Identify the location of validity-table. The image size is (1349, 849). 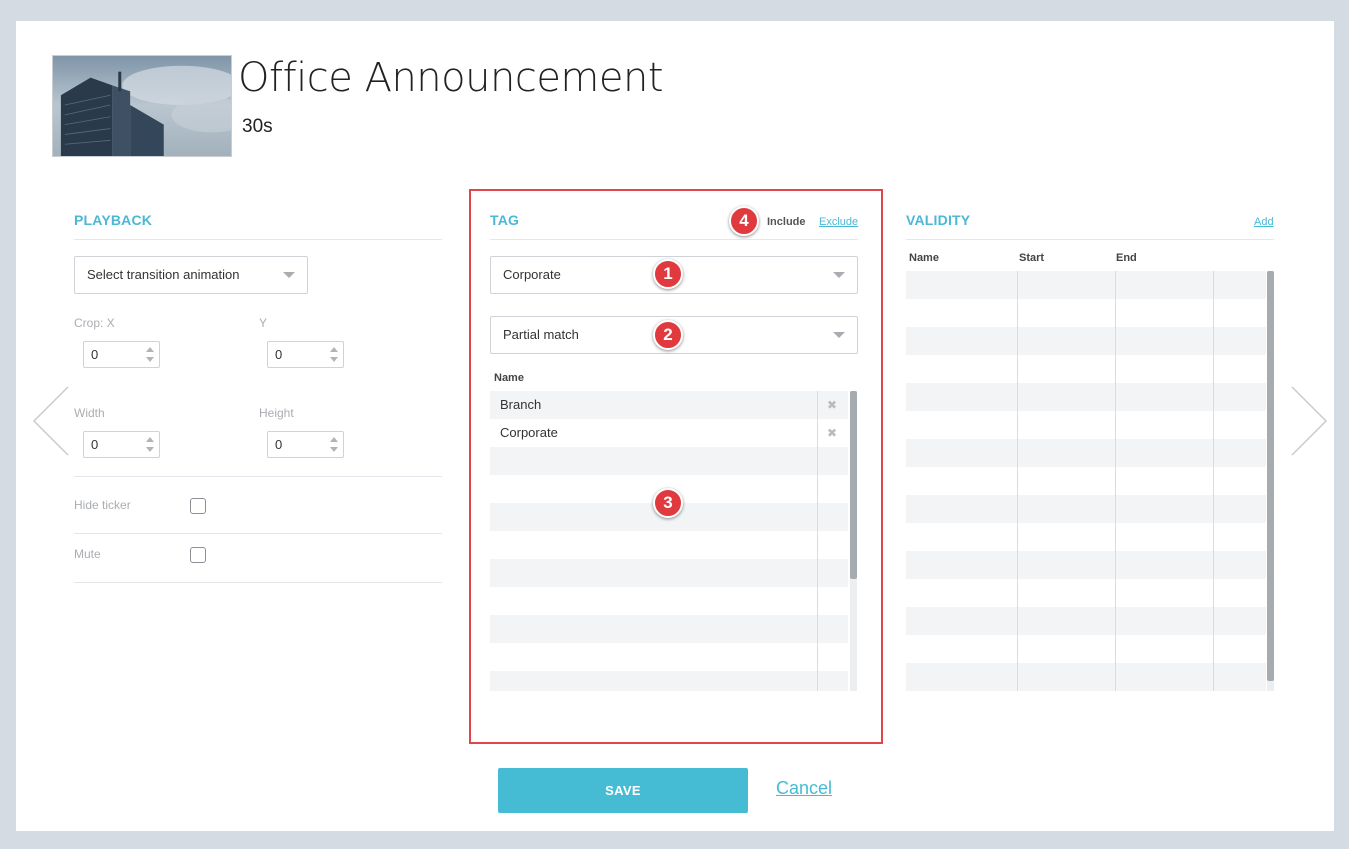
(1086, 481).